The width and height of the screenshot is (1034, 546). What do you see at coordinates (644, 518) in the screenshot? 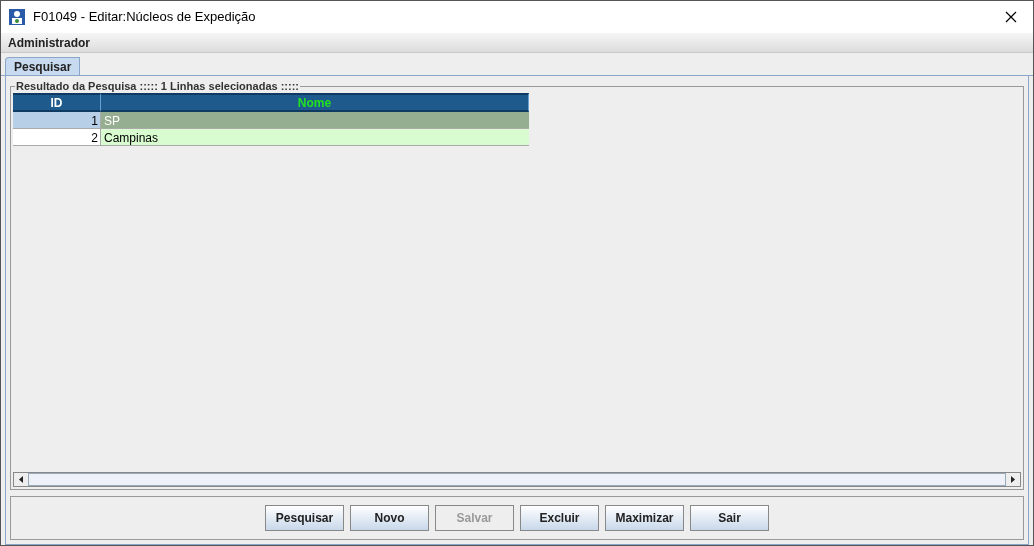
I see `action-button: Maximizar` at bounding box center [644, 518].